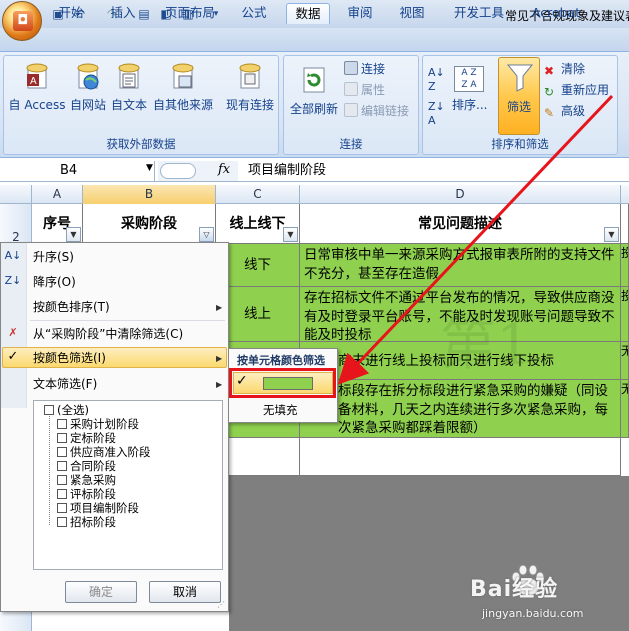  Describe the element at coordinates (486, 345) in the screenshot. I see `background-watermark: 第1` at that location.